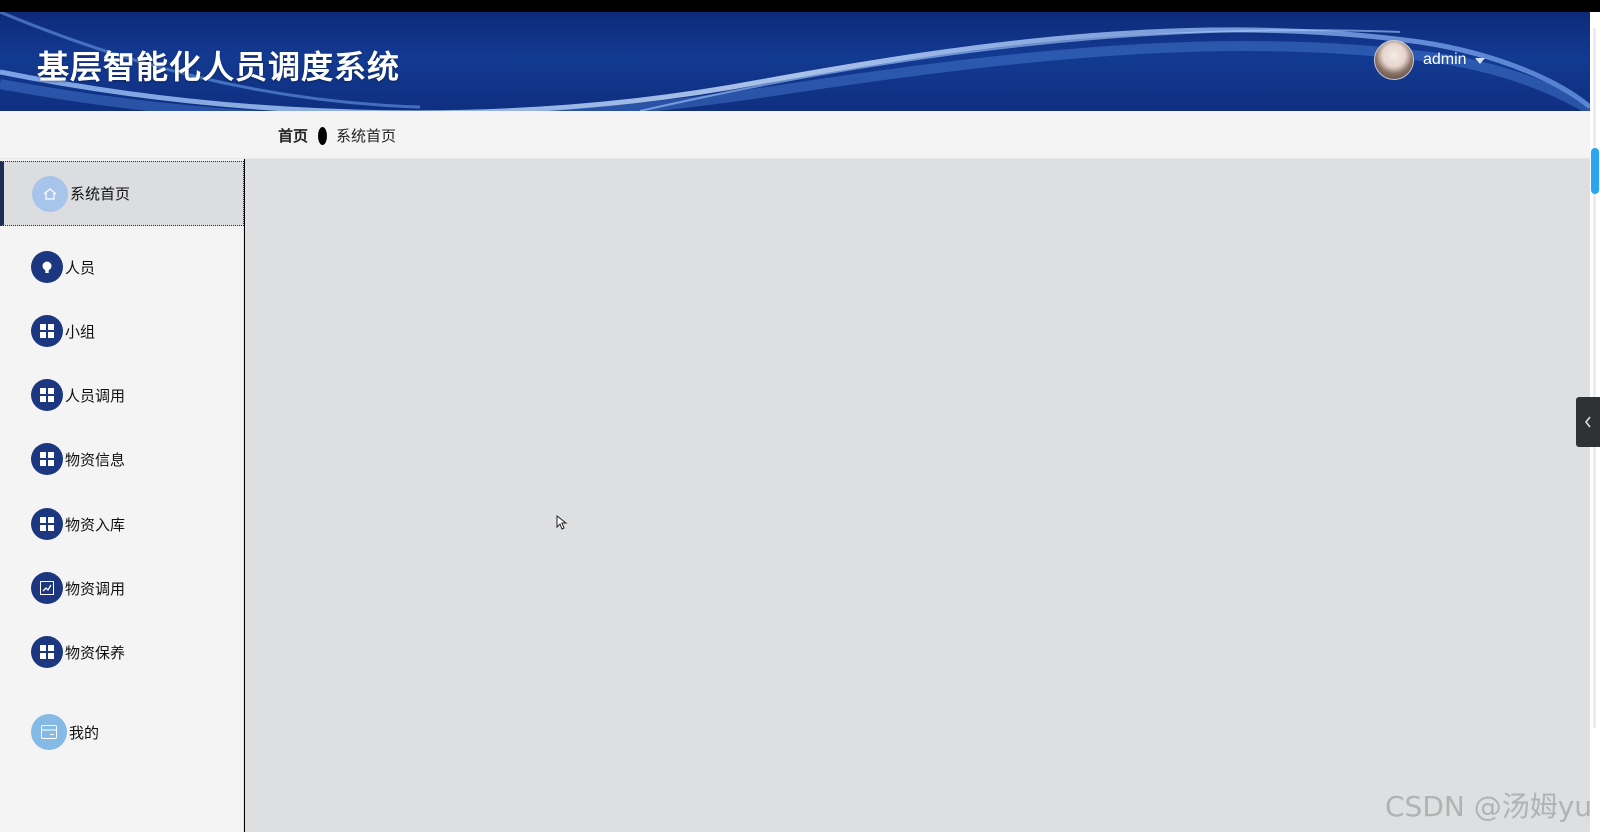 This screenshot has height=832, width=1600. I want to click on breadcrumb: 首页 系统首页, so click(337, 135).